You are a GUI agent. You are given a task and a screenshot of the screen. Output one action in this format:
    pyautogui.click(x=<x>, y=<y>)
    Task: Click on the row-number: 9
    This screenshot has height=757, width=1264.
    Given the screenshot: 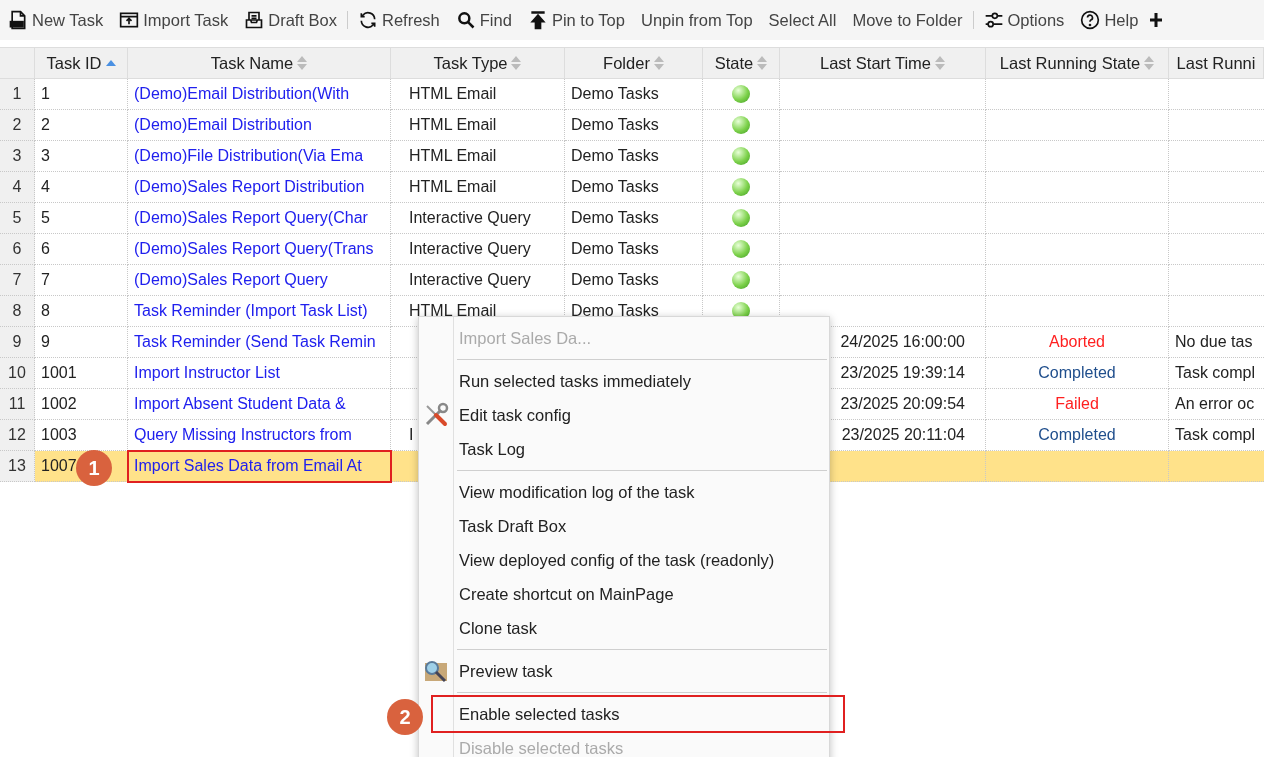 What is the action you would take?
    pyautogui.click(x=17, y=342)
    